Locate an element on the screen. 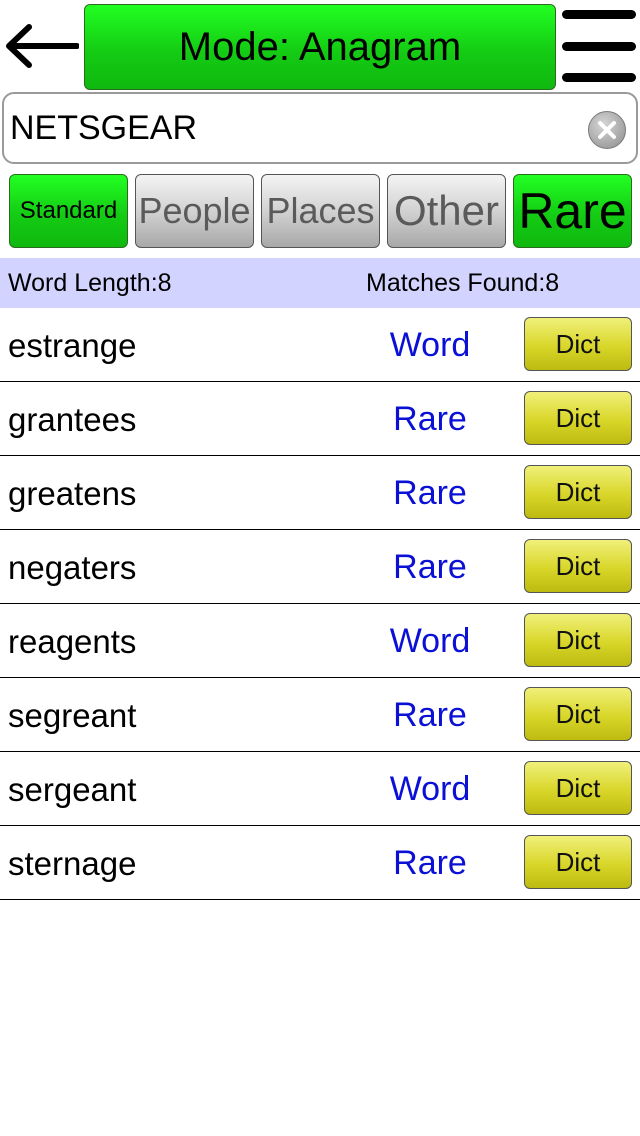 The width and height of the screenshot is (640, 1136). result-row: greatens Rare Dict is located at coordinates (320, 493).